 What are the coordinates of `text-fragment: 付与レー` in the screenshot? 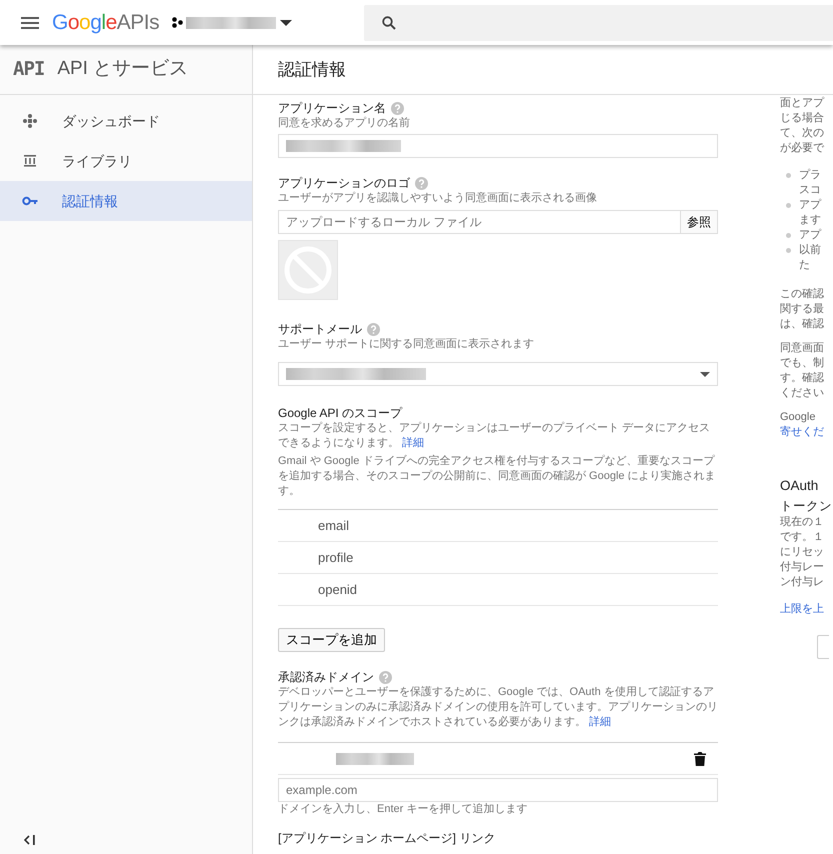 It's located at (802, 567).